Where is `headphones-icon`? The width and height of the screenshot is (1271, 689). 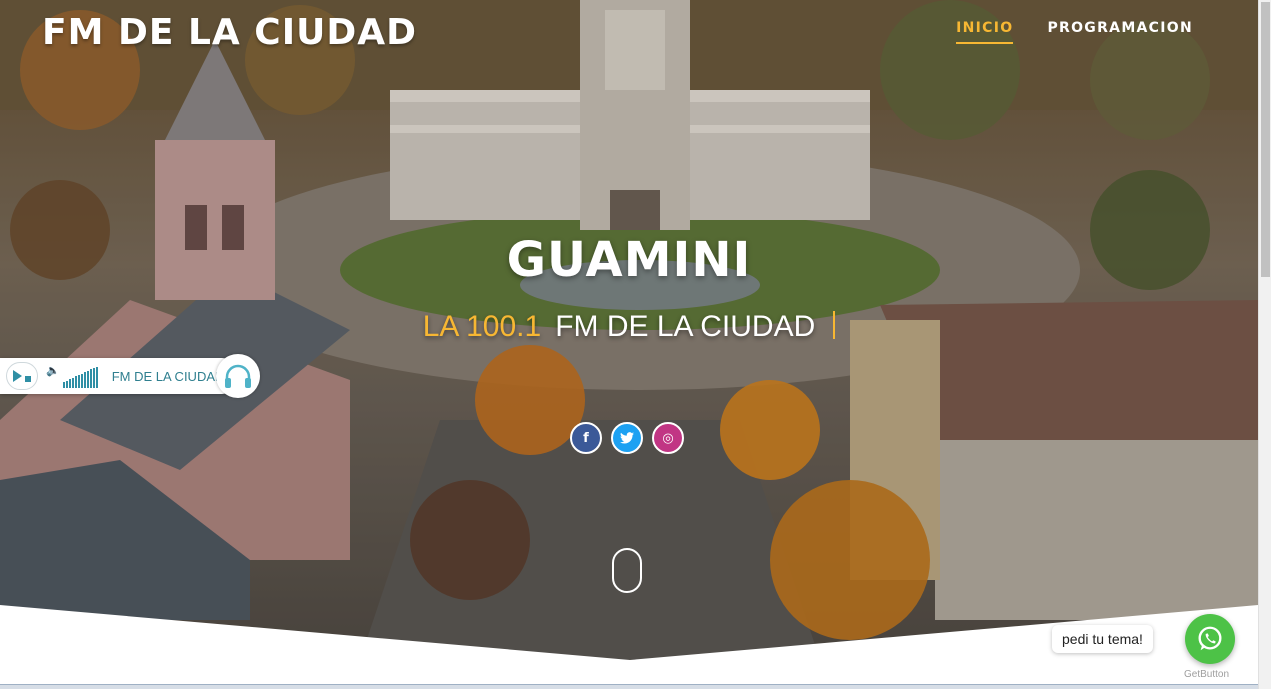 headphones-icon is located at coordinates (238, 376).